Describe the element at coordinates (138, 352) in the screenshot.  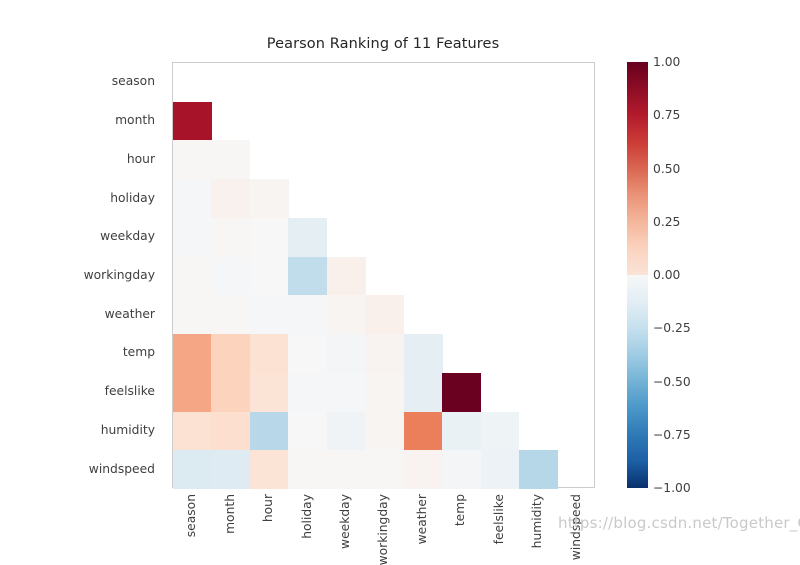
I see `y-axis-tick-label-temp: temp` at that location.